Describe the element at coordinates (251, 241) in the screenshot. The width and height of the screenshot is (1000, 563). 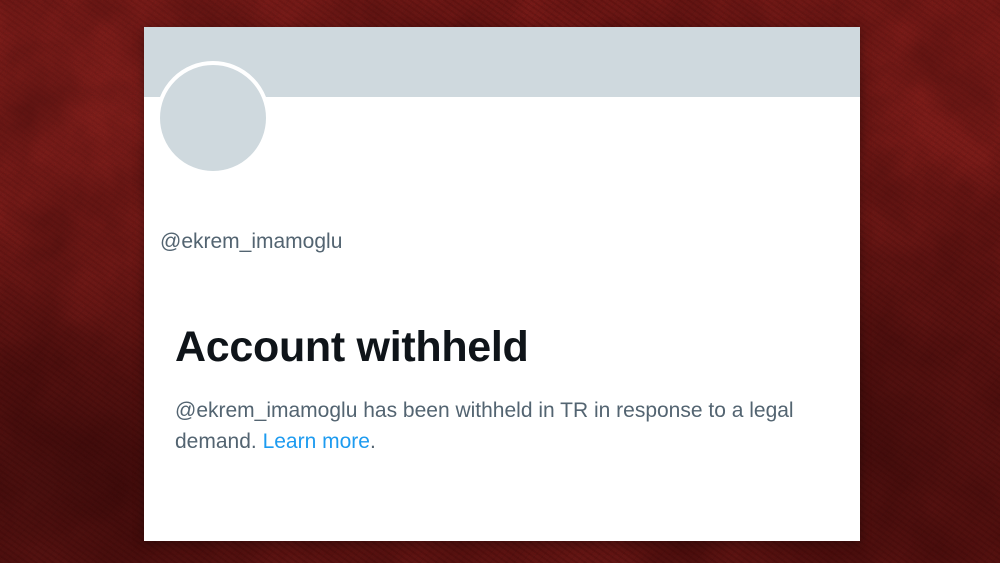
I see `profile-handle: @ekrem_imamoglu` at that location.